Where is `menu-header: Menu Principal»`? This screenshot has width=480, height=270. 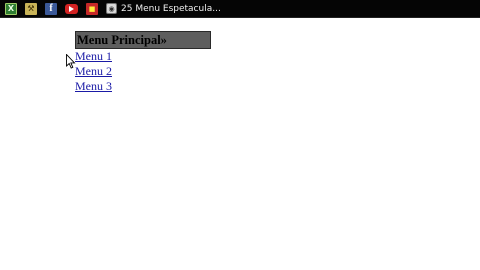
menu-header: Menu Principal» is located at coordinates (143, 40).